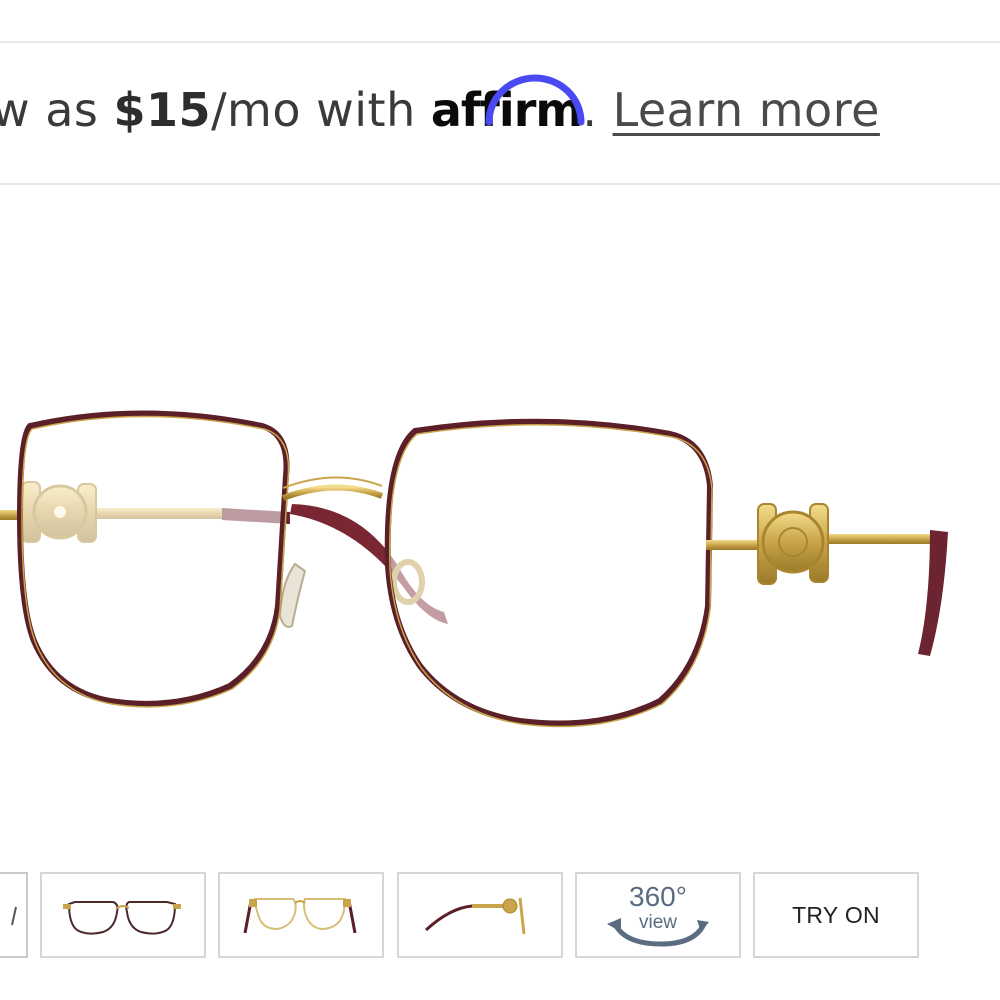  Describe the element at coordinates (793, 544) in the screenshot. I see `right-medallion` at that location.